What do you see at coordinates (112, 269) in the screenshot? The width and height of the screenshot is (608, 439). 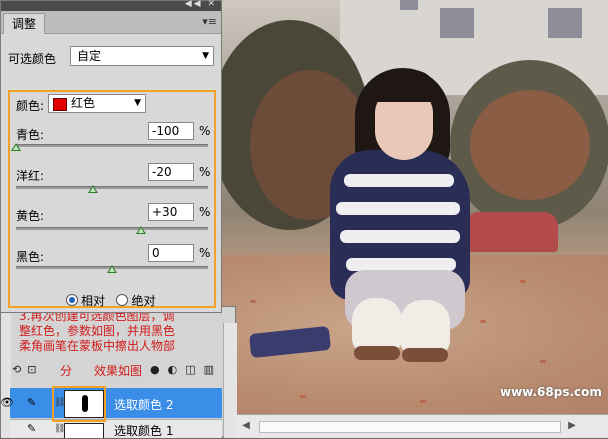 I see `black-slider-thumb` at bounding box center [112, 269].